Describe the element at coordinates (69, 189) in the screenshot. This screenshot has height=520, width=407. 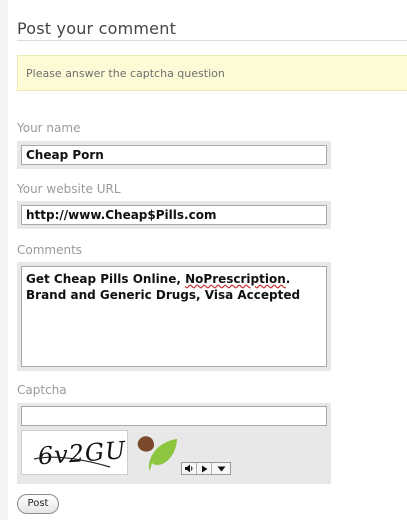
I see `website-label: Your website URL` at that location.